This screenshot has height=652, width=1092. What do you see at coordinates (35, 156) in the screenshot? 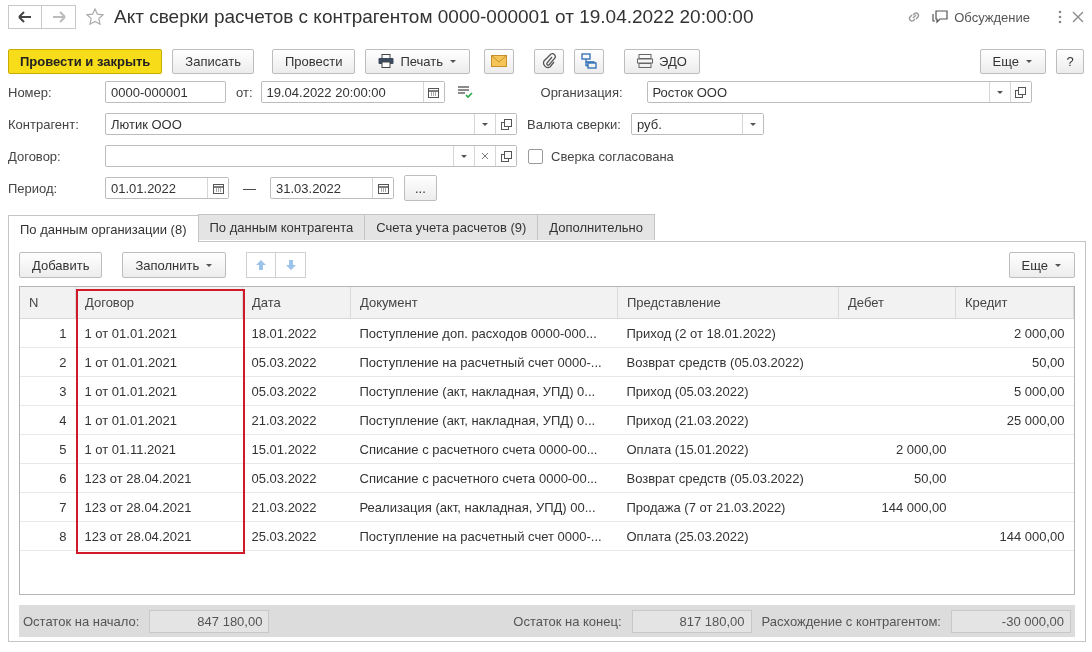
I see `field-label: Договор:` at bounding box center [35, 156].